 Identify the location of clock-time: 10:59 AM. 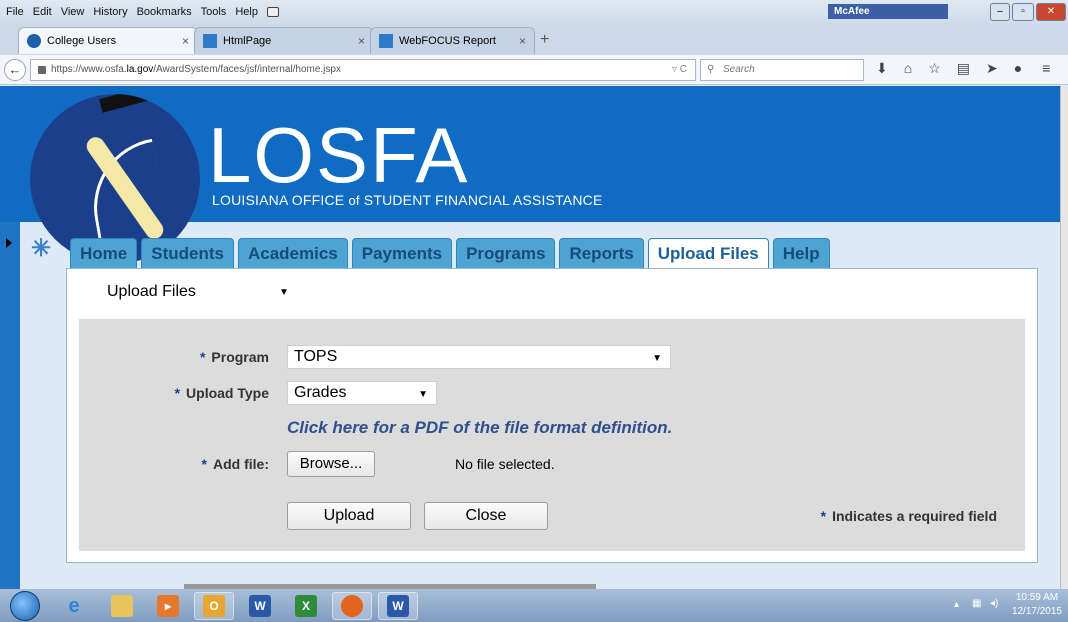
(1037, 597).